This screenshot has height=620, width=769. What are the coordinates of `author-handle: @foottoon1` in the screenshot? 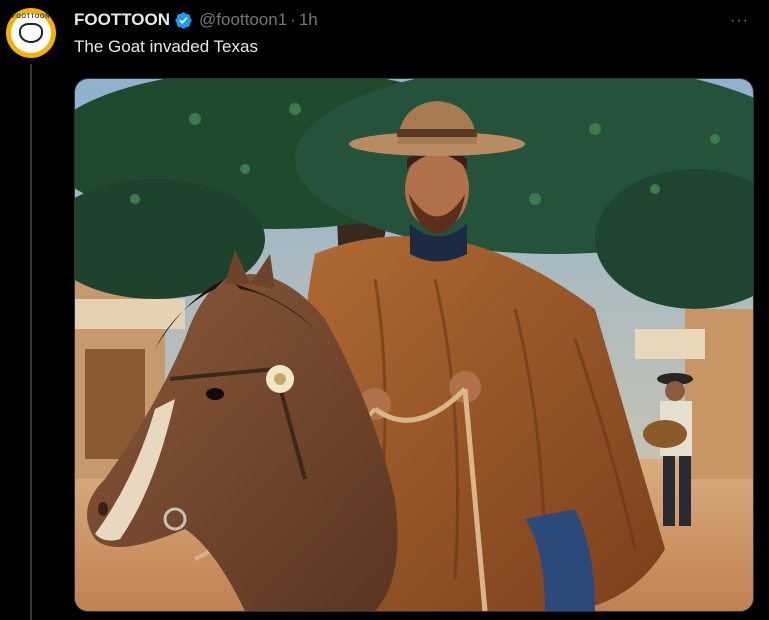 It's located at (243, 20).